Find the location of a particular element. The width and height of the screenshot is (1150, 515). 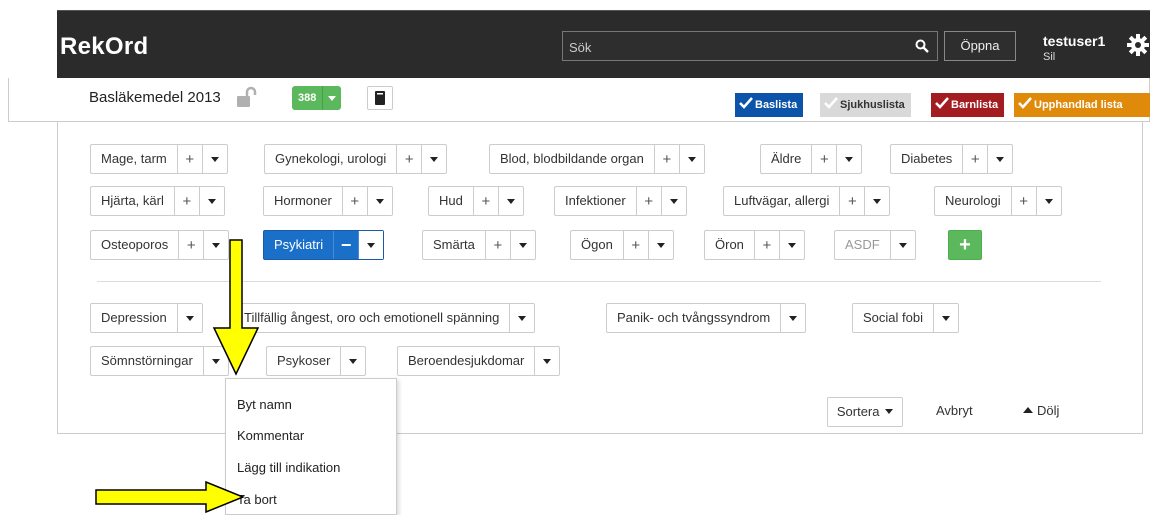

subcategory-label: Panik- och tvångssyndrom is located at coordinates (693, 318).